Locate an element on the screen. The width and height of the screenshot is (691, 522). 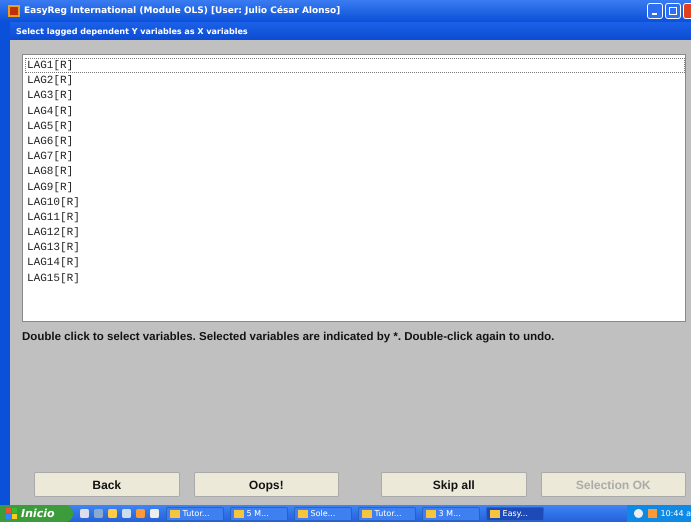
action-button: Oops! is located at coordinates (266, 484).